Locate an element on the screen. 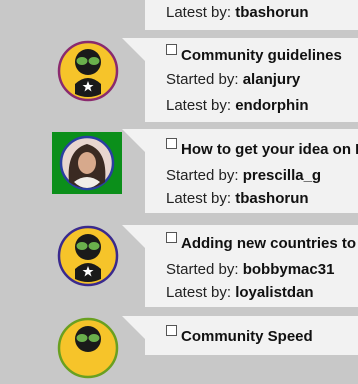 This screenshot has height=384, width=358. latest-by-user: endorphin is located at coordinates (271, 105).